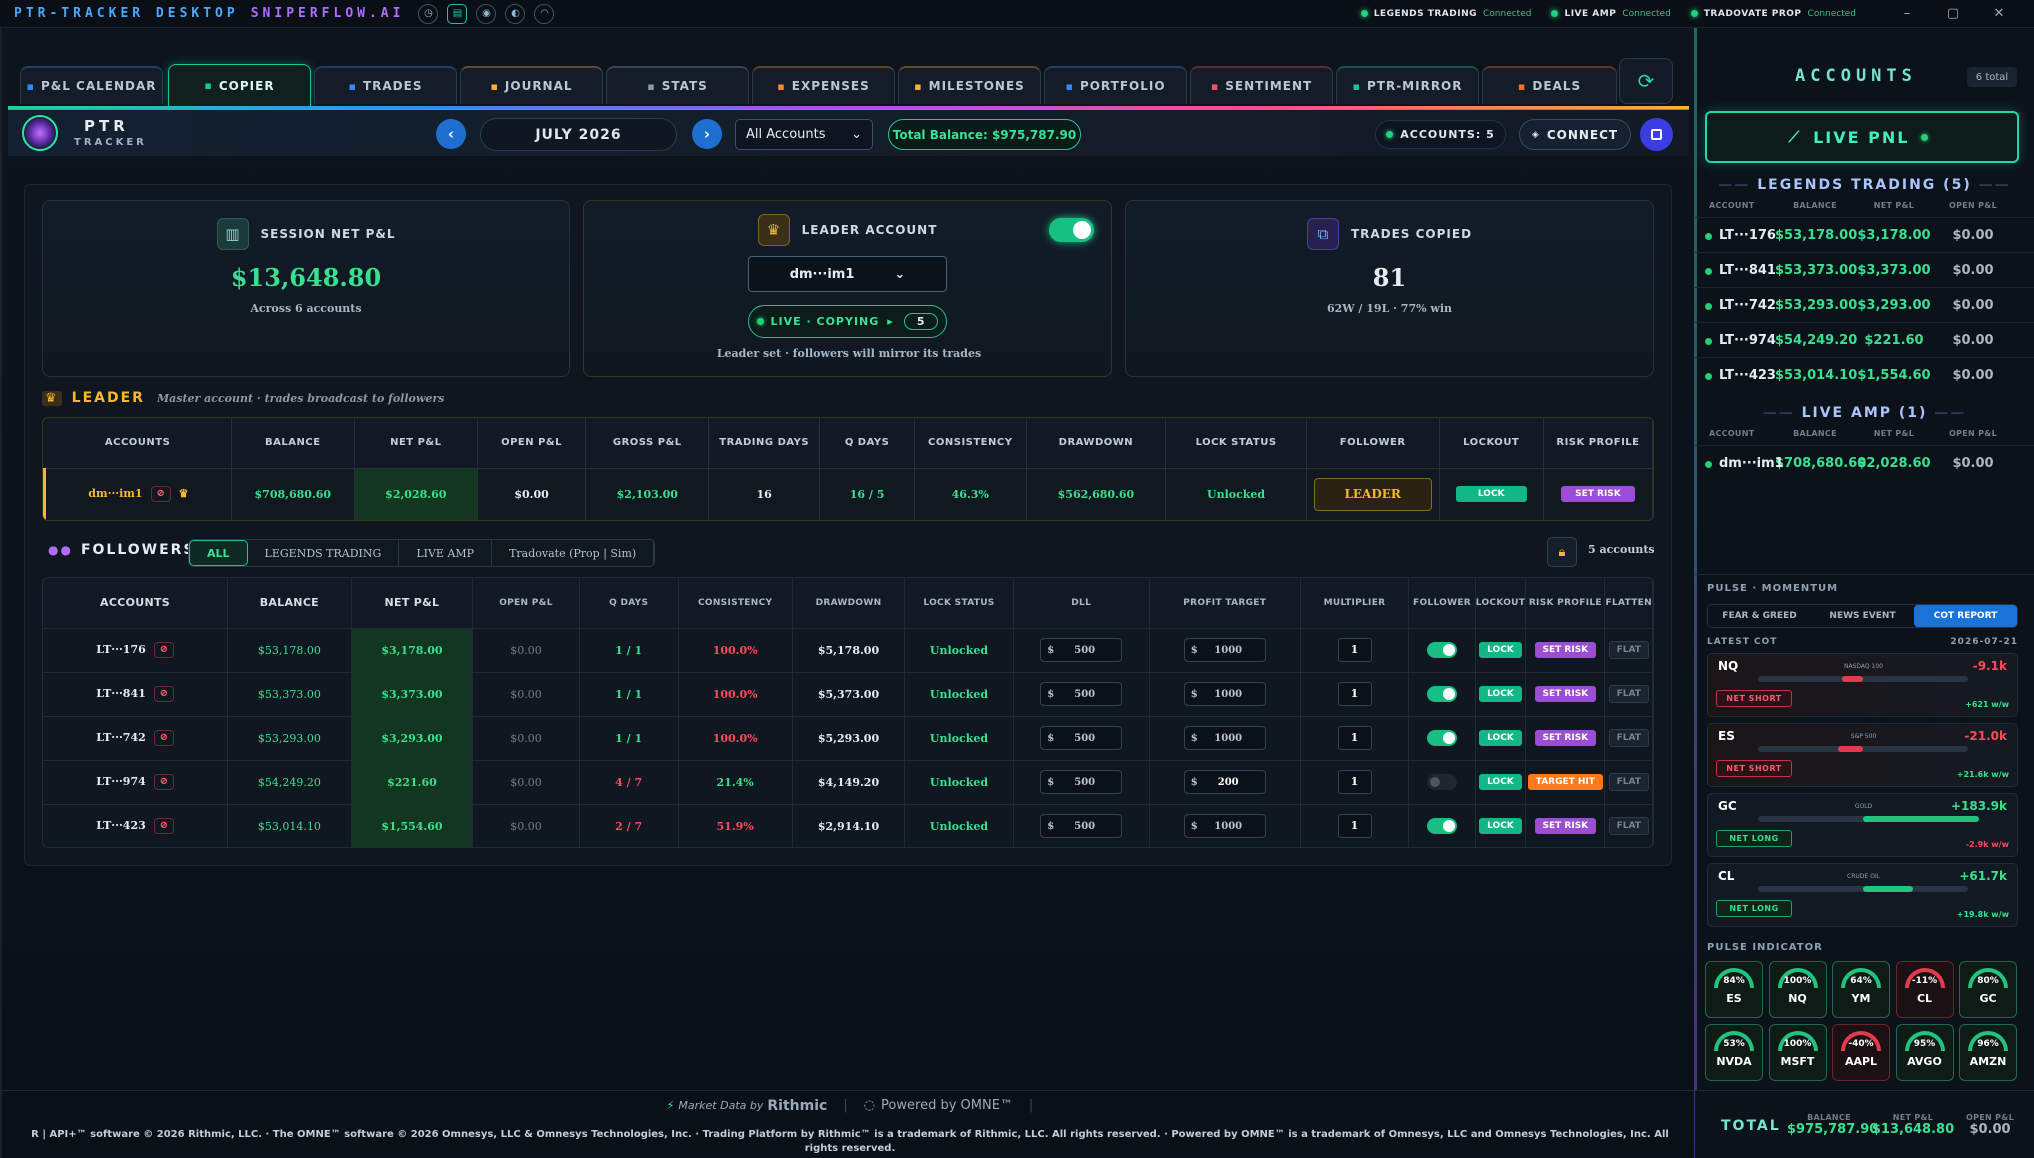 The image size is (2034, 1158). Describe the element at coordinates (1224, 782) in the screenshot. I see `profit-target-input: $200` at that location.